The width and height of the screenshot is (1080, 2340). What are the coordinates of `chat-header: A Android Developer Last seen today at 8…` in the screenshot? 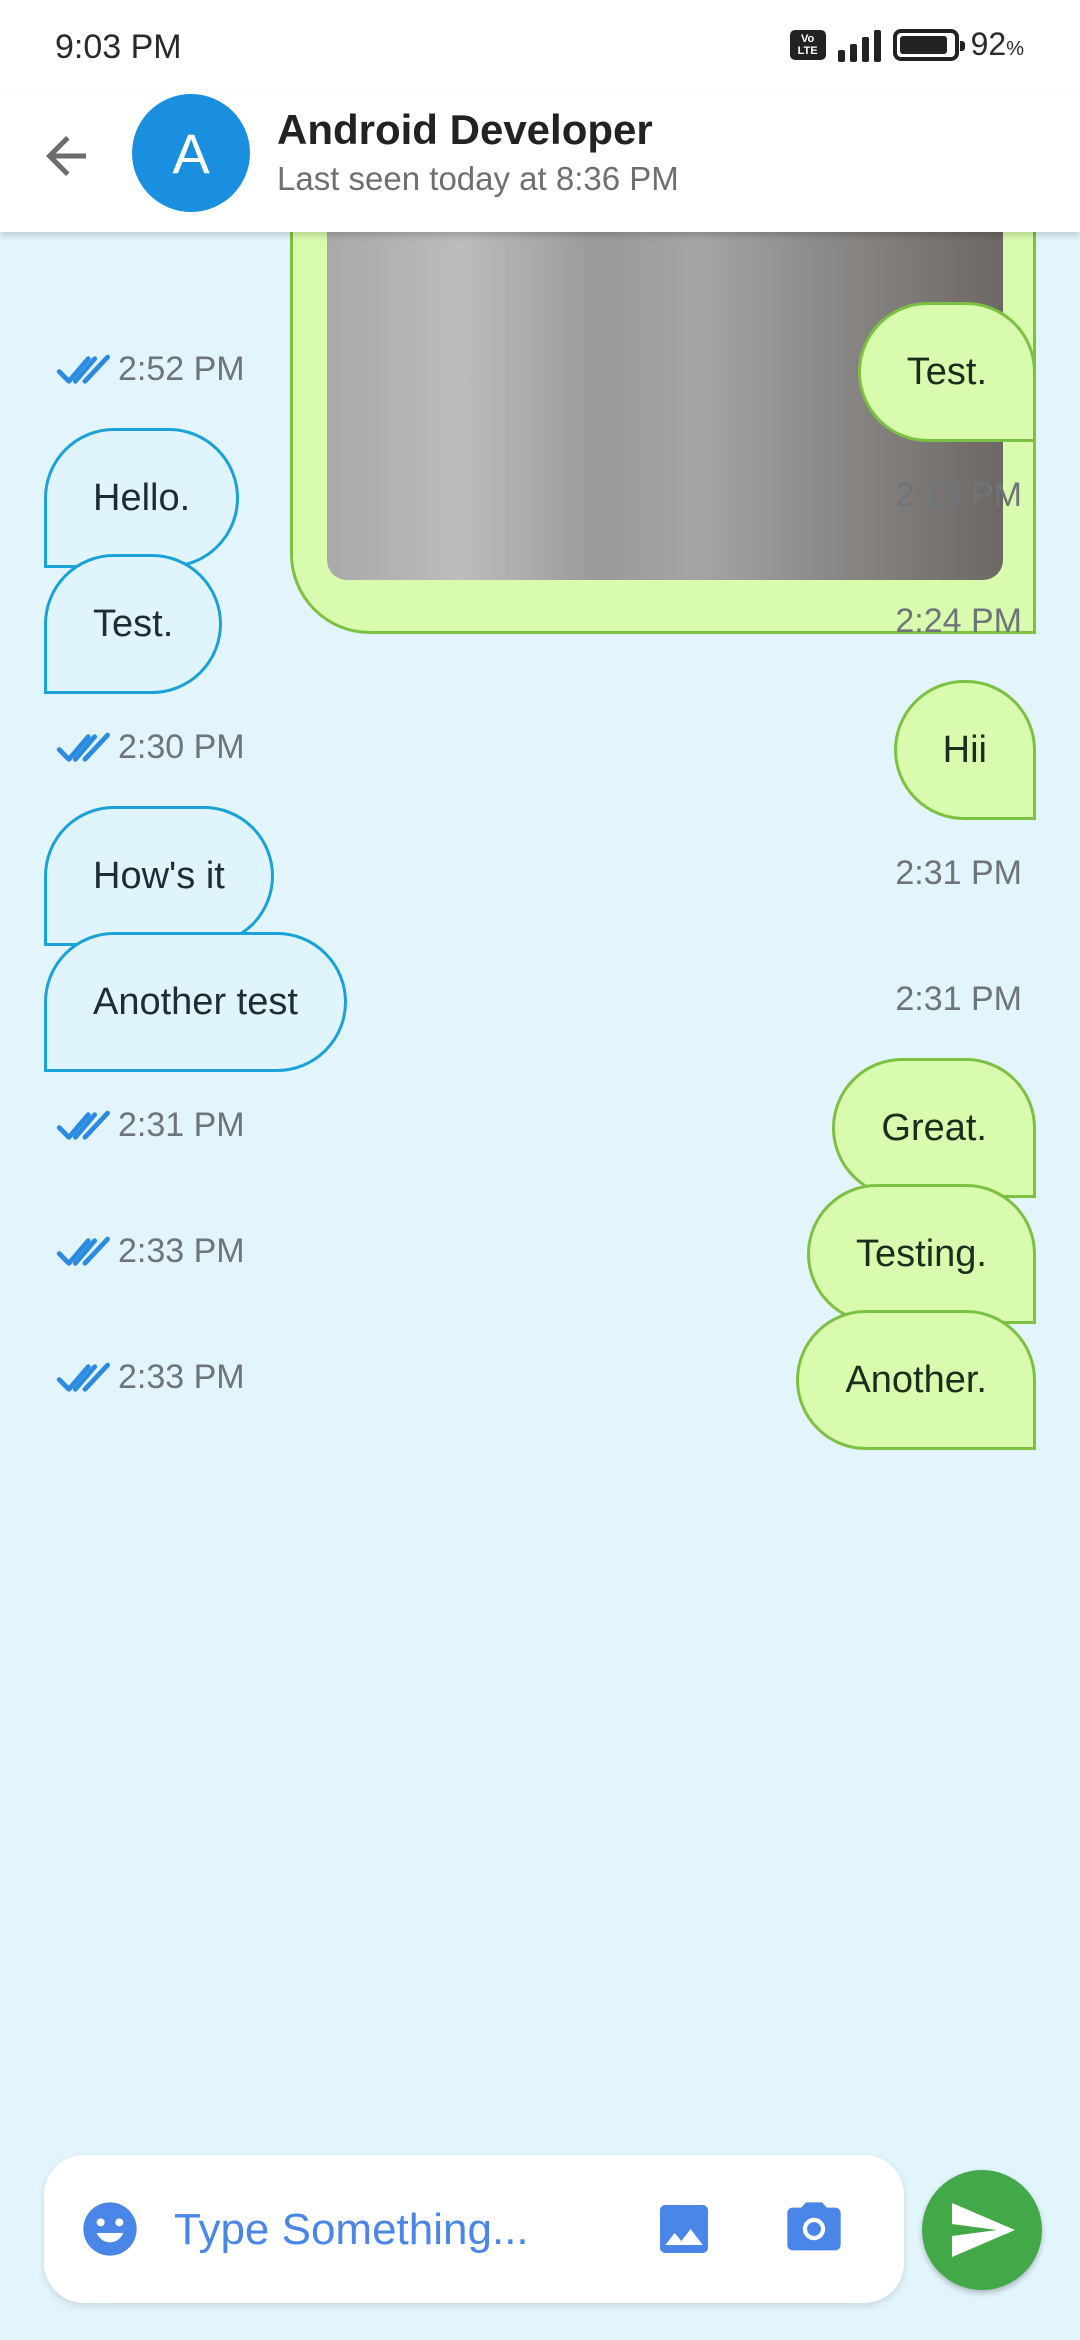 It's located at (540, 161).